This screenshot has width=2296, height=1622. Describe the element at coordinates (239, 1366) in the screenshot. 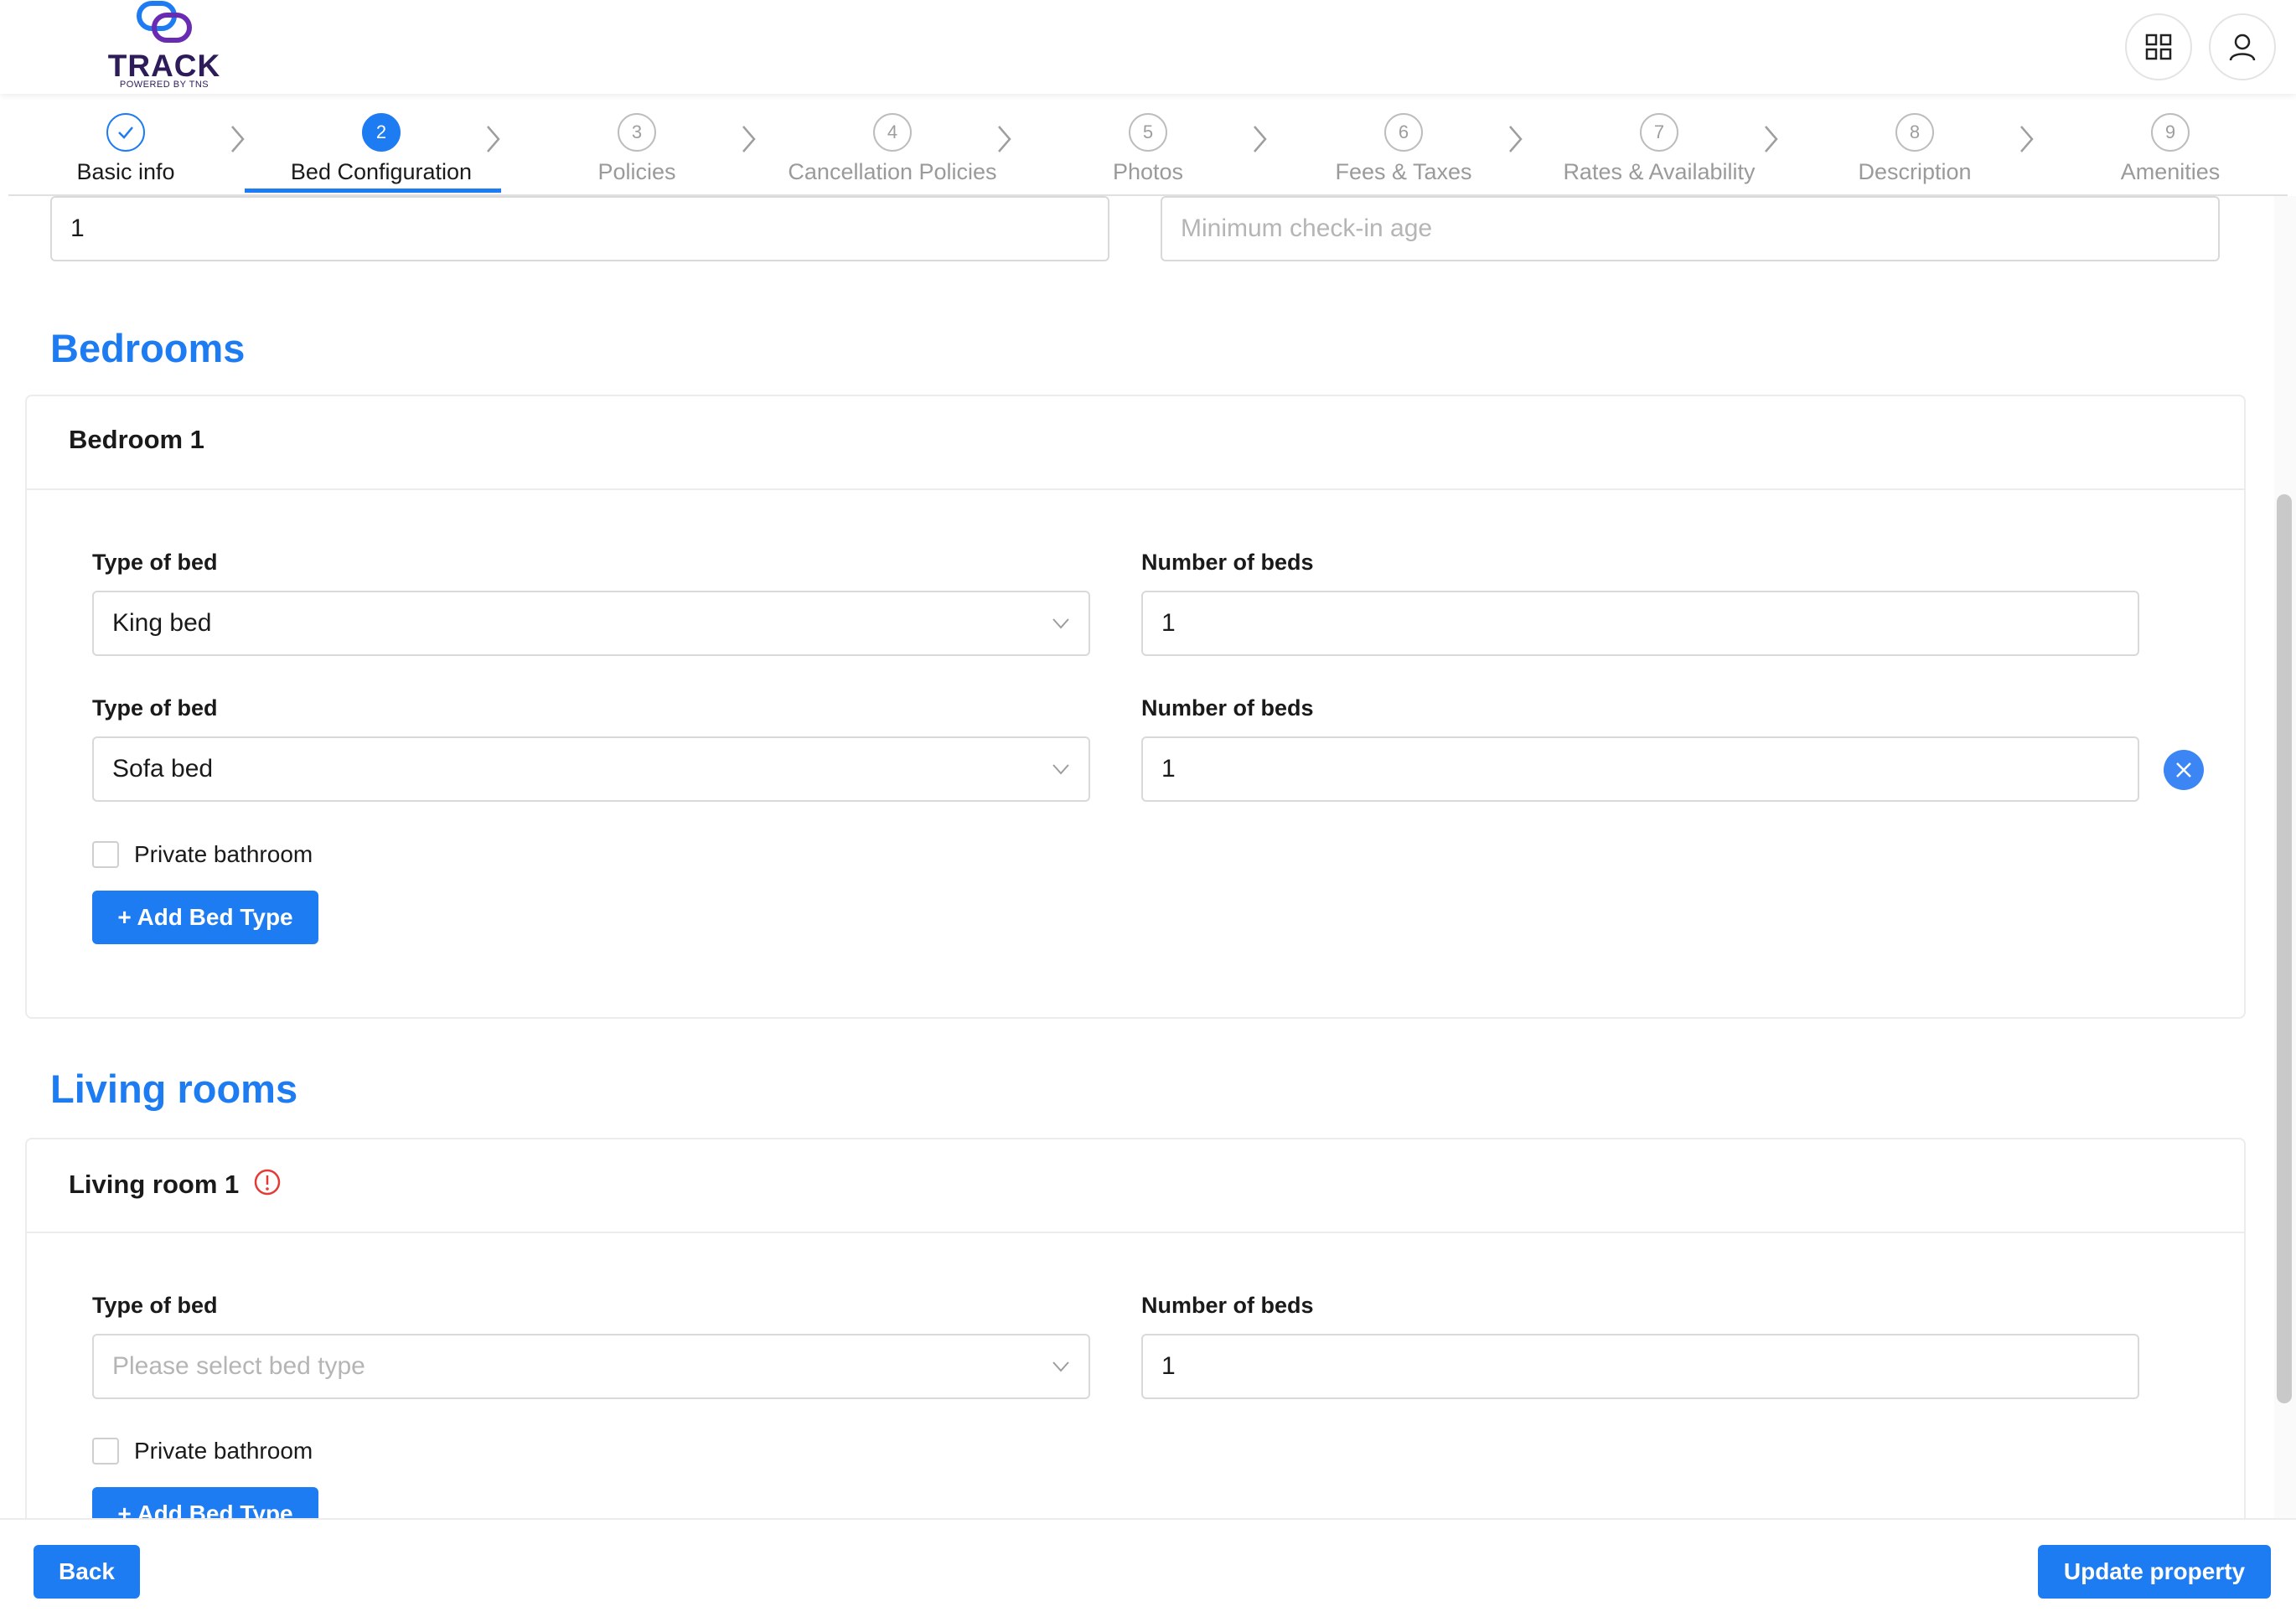

I see `select-placeholder: Please select bed type` at that location.